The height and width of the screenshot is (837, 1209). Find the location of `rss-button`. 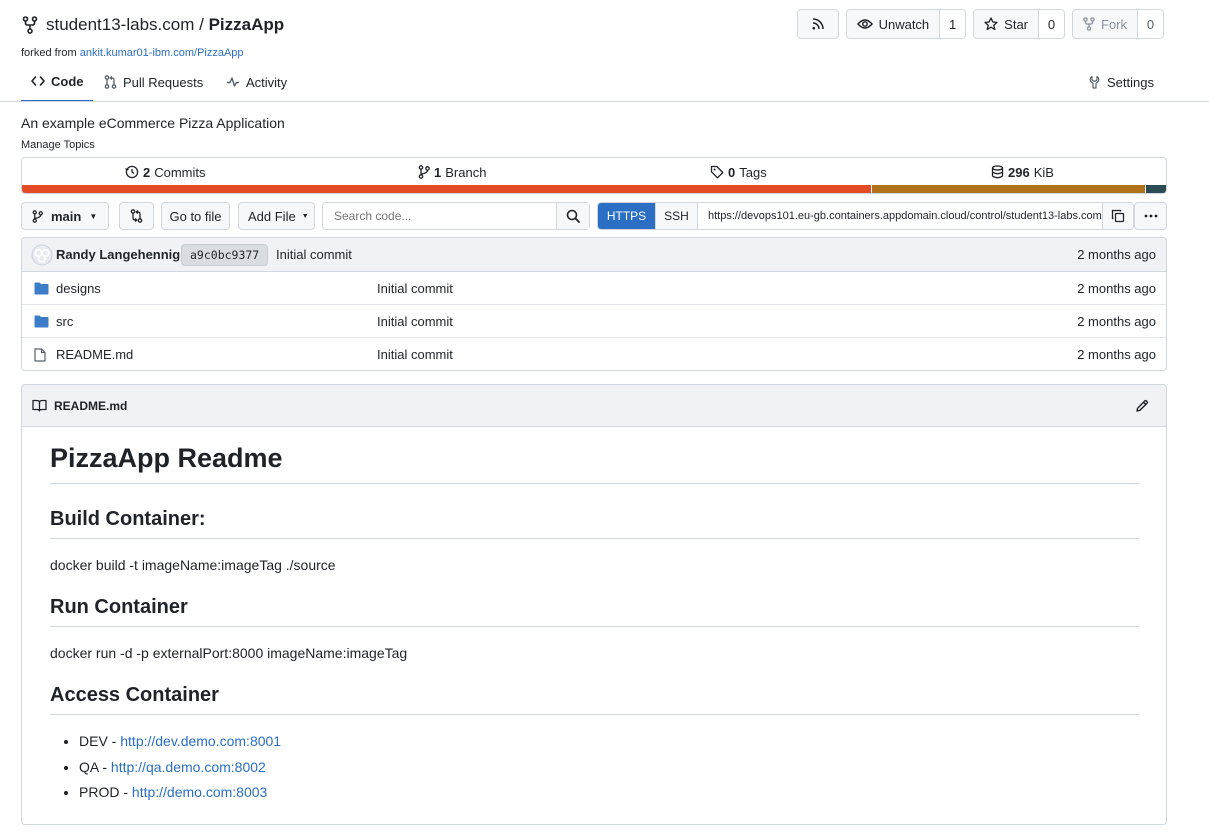

rss-button is located at coordinates (817, 24).